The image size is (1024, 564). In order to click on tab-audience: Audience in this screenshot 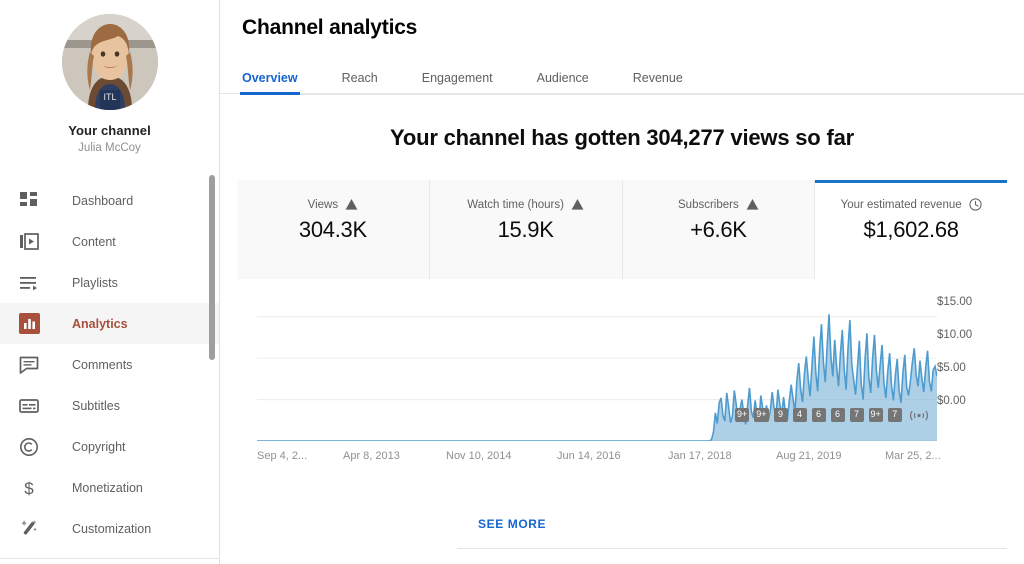, I will do `click(563, 82)`.